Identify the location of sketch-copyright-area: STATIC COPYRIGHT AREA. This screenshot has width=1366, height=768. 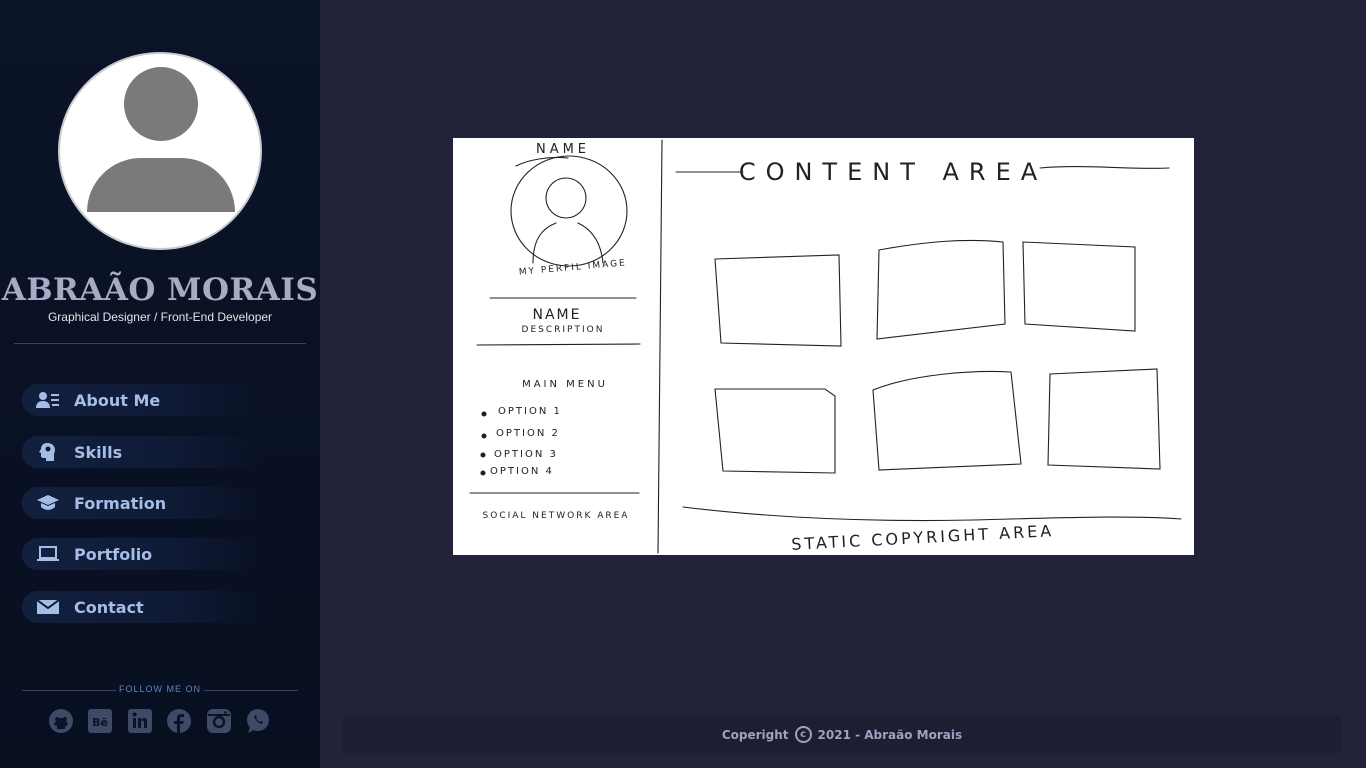
(923, 537).